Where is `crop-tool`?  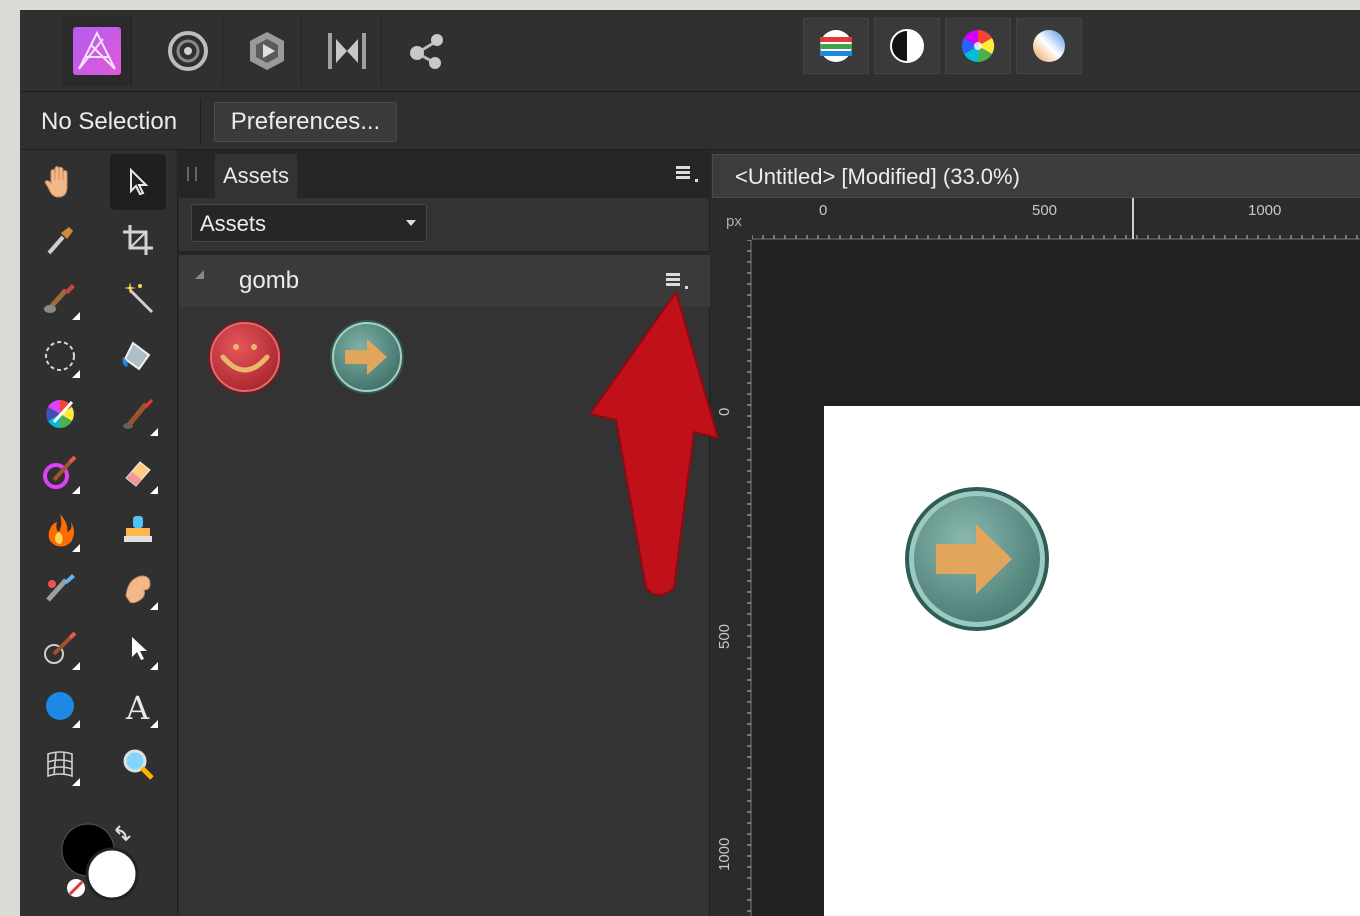
crop-tool is located at coordinates (138, 240).